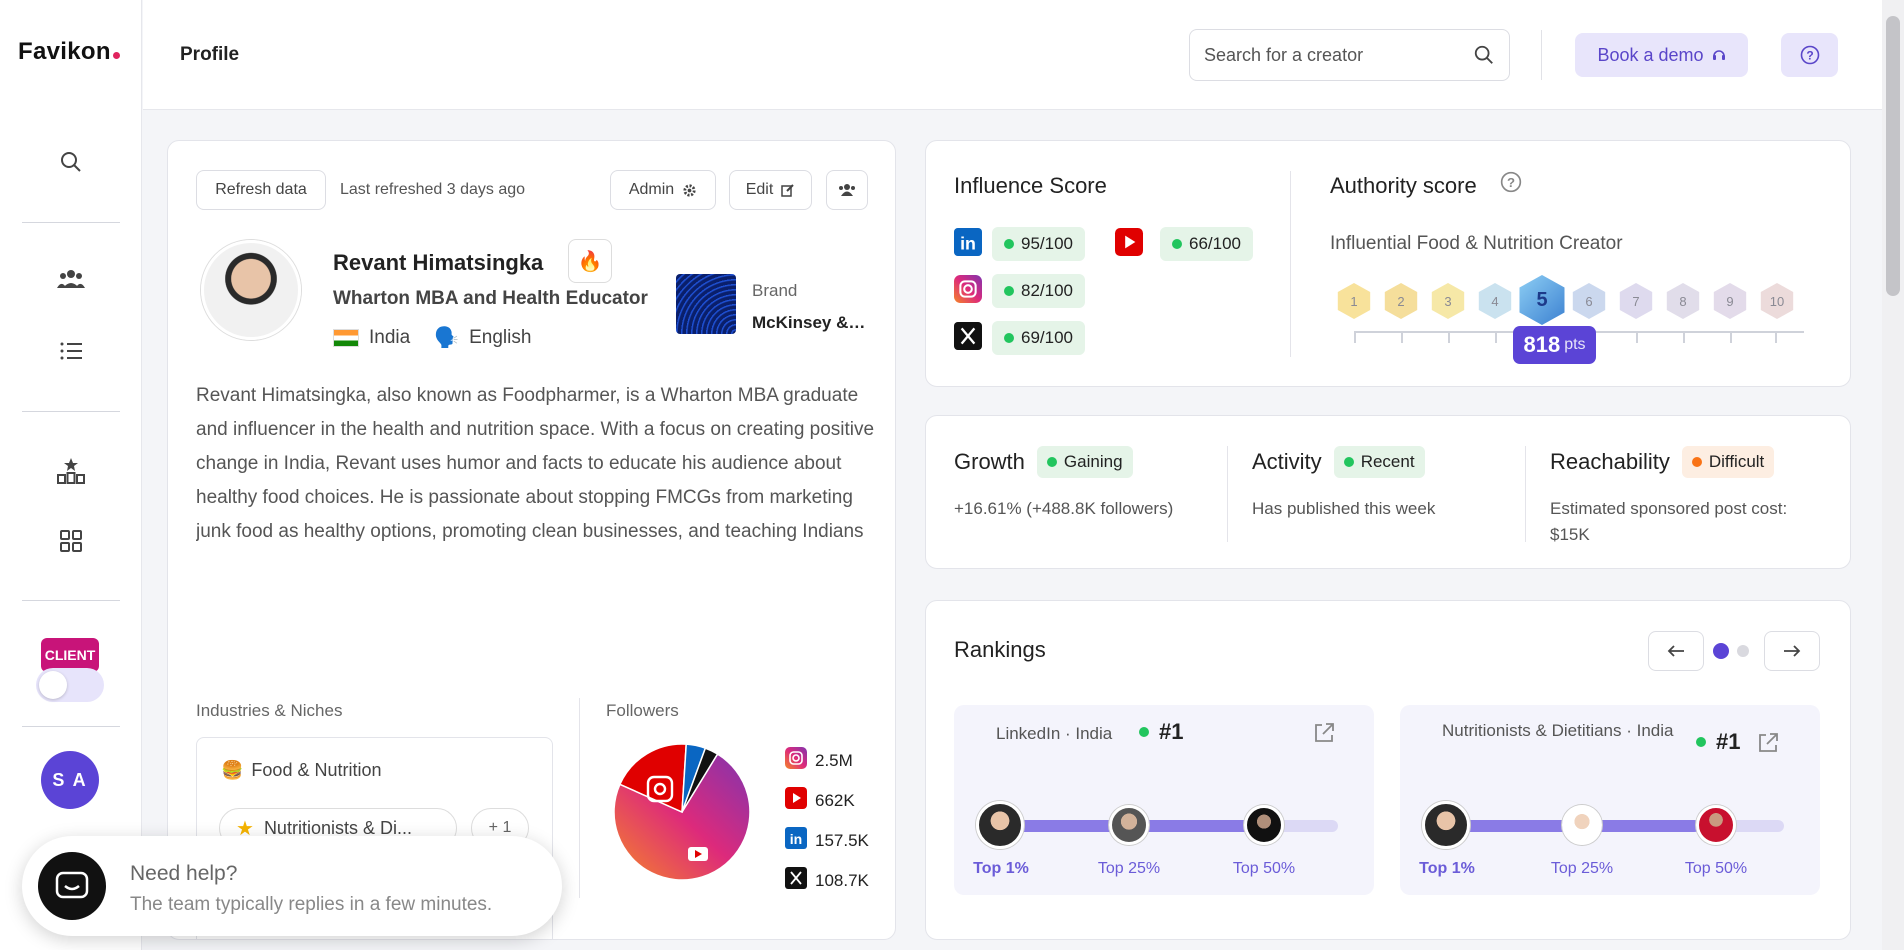 Image resolution: width=1904 pixels, height=950 pixels. Describe the element at coordinates (1893, 475) in the screenshot. I see `page-scrollbar` at that location.